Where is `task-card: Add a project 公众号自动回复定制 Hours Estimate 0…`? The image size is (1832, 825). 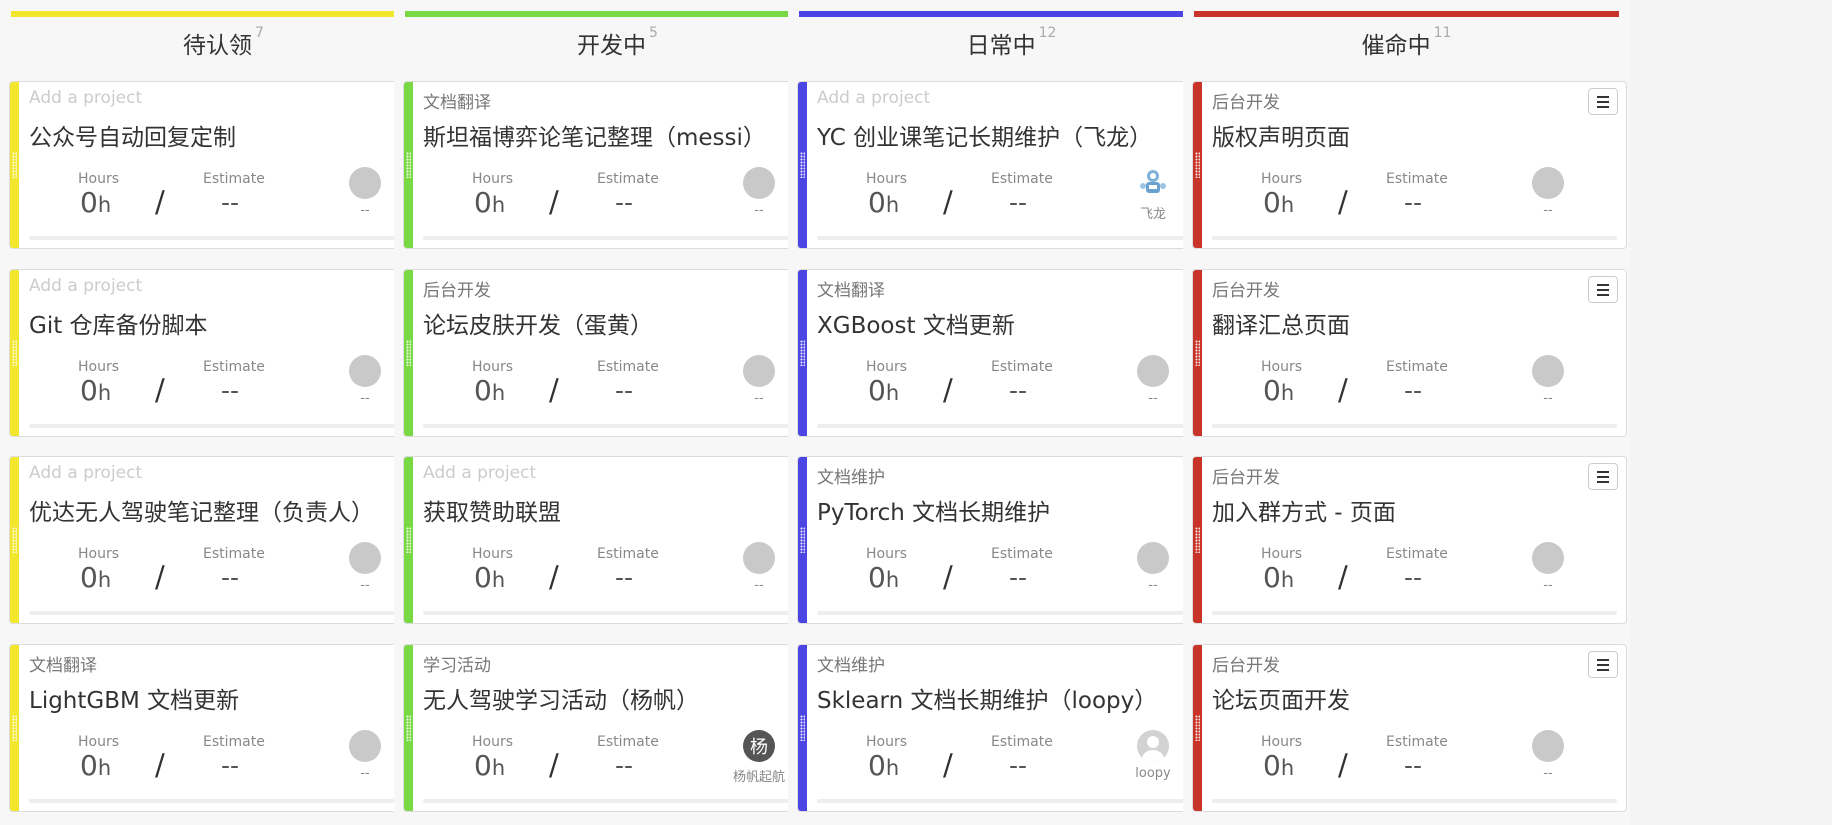 task-card: Add a project 公众号自动回复定制 Hours Estimate 0… is located at coordinates (226, 165).